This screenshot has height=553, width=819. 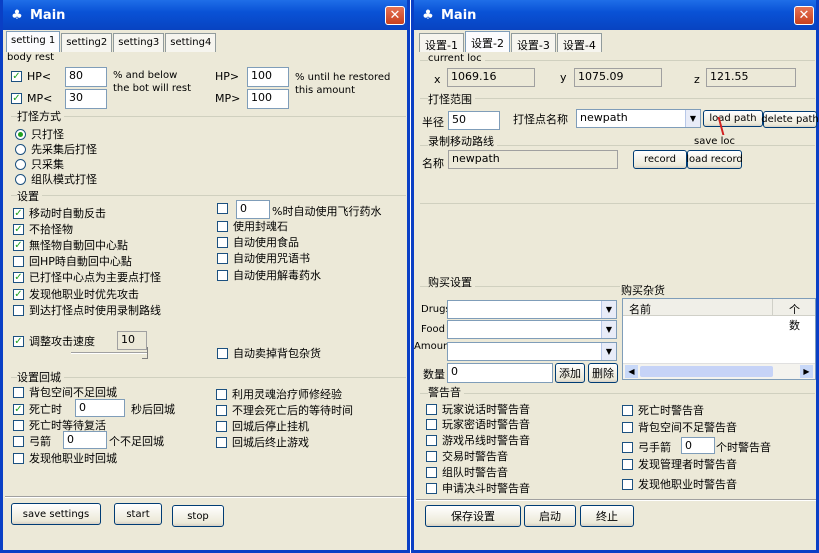 What do you see at coordinates (646, 447) in the screenshot?
I see `alarm-archer-checkbox: 弓手箭` at bounding box center [646, 447].